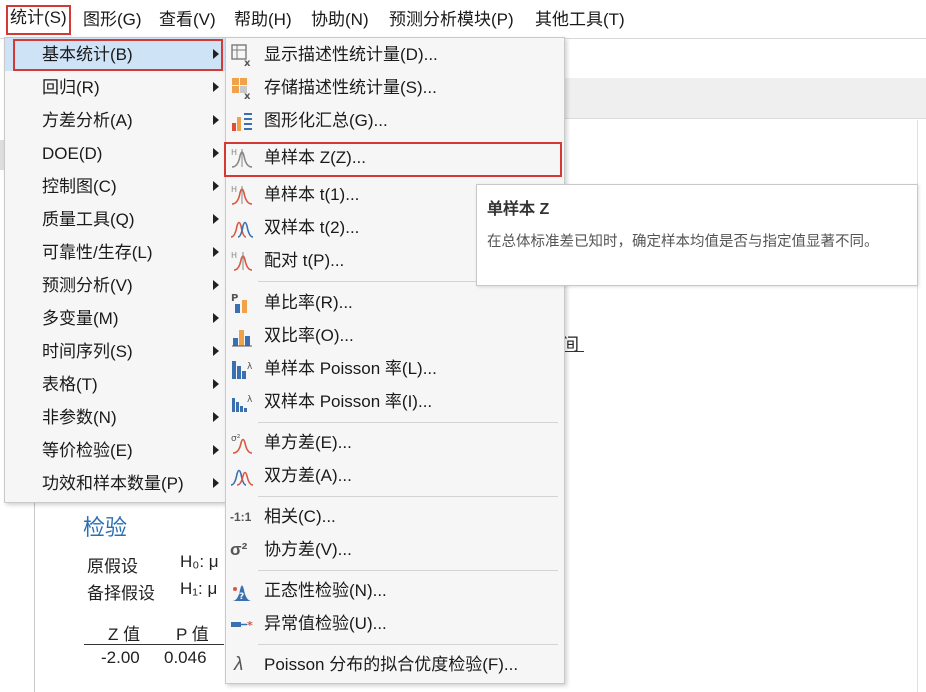 The height and width of the screenshot is (692, 926). Describe the element at coordinates (71, 87) in the screenshot. I see `menu-item-label: 回归(R)` at that location.